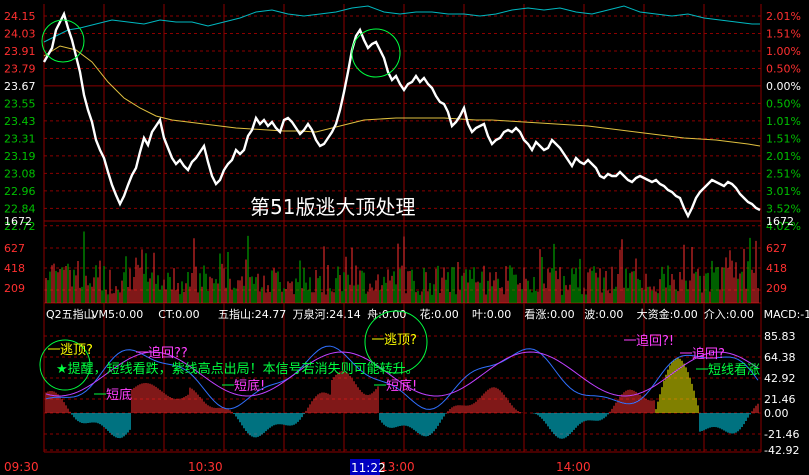 The width and height of the screenshot is (809, 475). What do you see at coordinates (783, 208) in the screenshot?
I see `percent-tick-label: 3.52%` at bounding box center [783, 208].